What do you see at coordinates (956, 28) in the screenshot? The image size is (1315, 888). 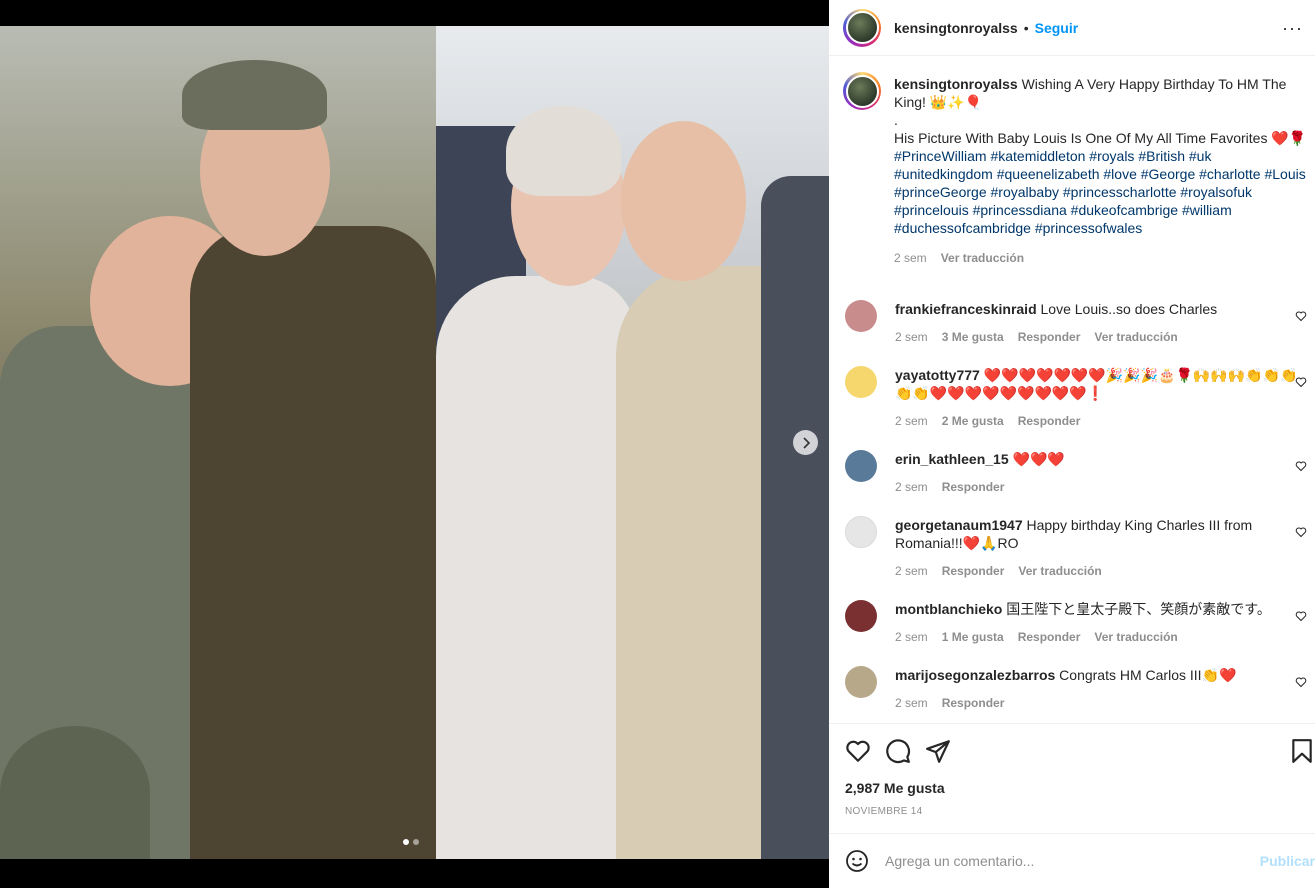 I see `post-author-username: kensingtonroyalss` at bounding box center [956, 28].